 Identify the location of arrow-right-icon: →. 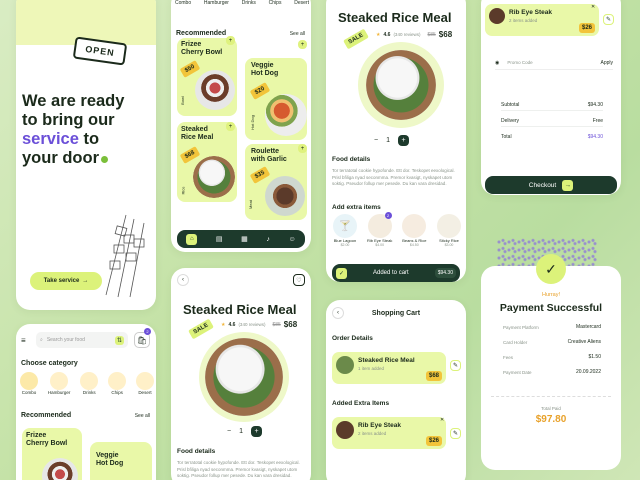
(568, 185).